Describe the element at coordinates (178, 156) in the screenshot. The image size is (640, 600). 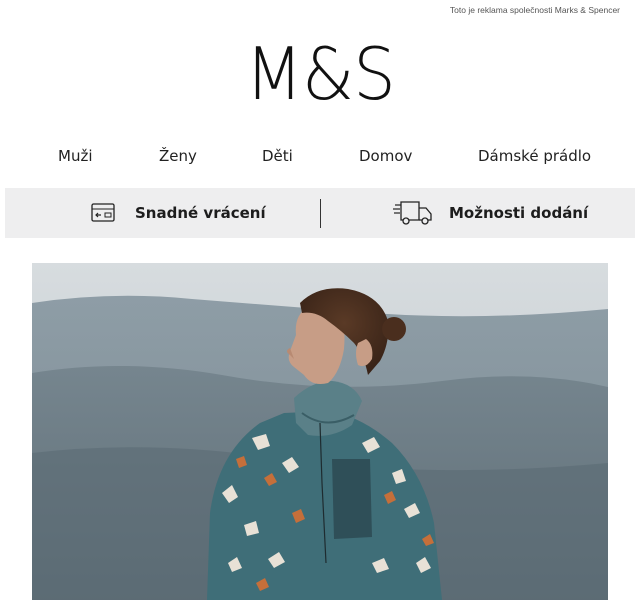
I see `nav-item-women: Ženy` at that location.